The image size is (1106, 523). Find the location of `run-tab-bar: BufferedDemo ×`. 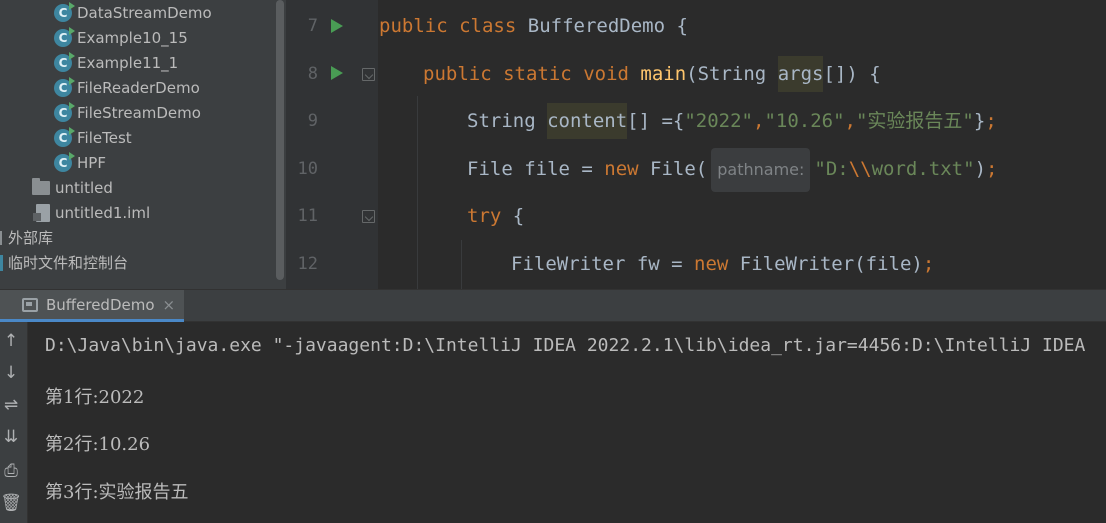

run-tab-bar: BufferedDemo × is located at coordinates (553, 305).